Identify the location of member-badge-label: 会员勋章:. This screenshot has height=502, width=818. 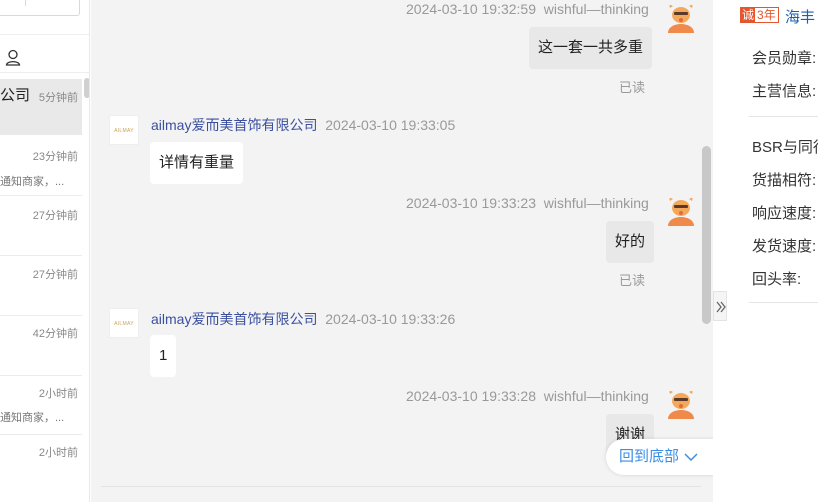
(784, 58).